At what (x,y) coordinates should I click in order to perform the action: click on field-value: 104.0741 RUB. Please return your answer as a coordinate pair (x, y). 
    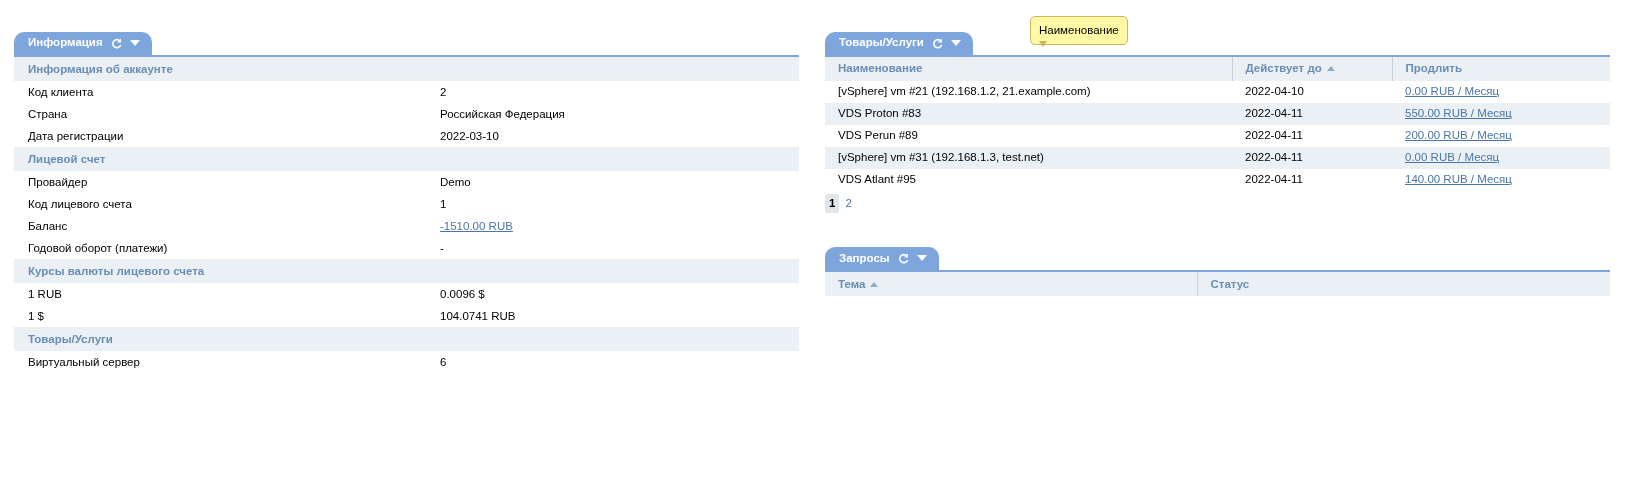
    Looking at the image, I should click on (478, 316).